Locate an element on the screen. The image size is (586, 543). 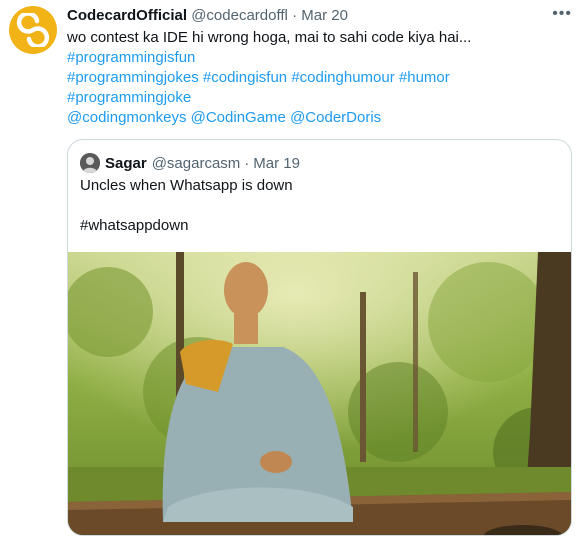
quoted-author-handle: @sagarcasm is located at coordinates (196, 163).